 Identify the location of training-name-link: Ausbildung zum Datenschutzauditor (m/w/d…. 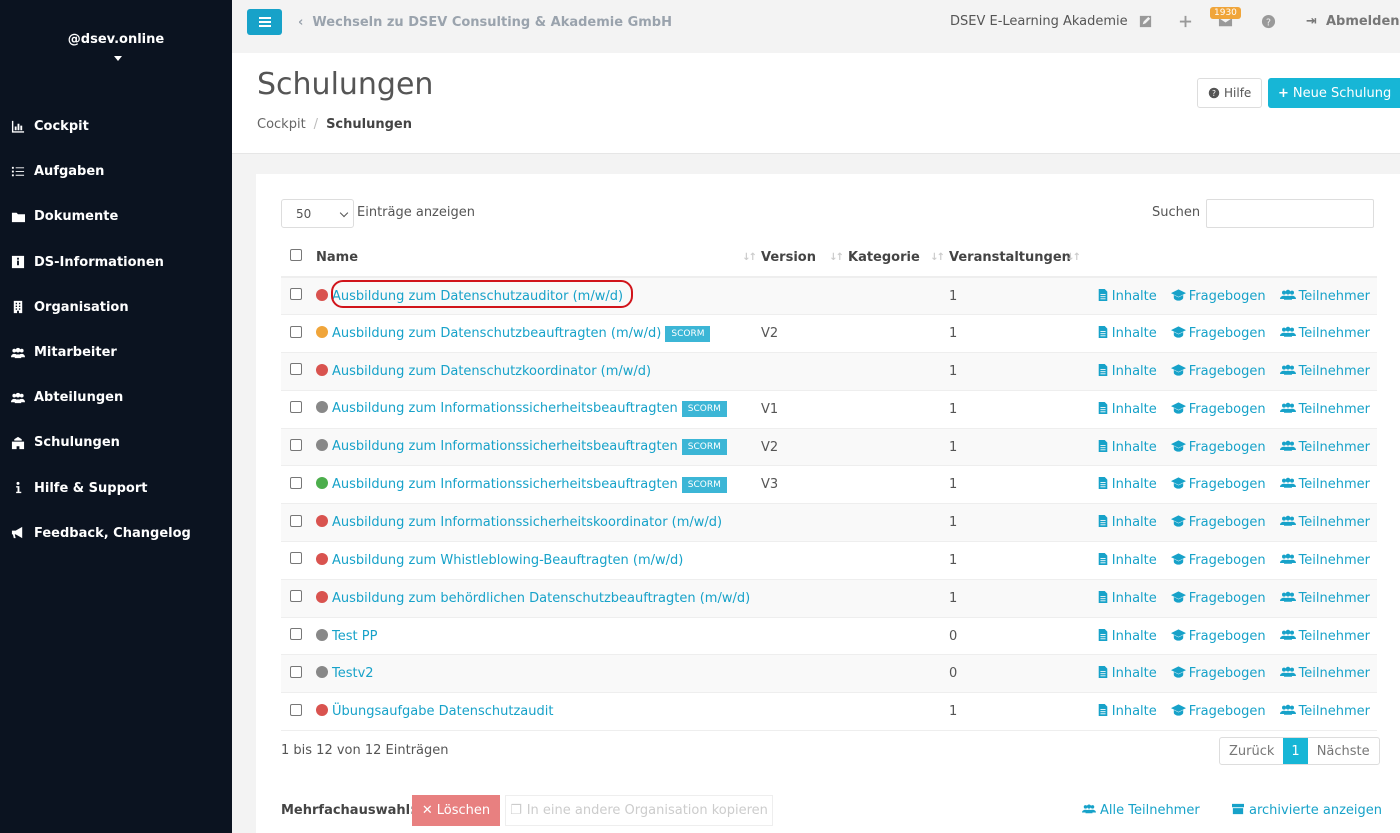
(477, 296).